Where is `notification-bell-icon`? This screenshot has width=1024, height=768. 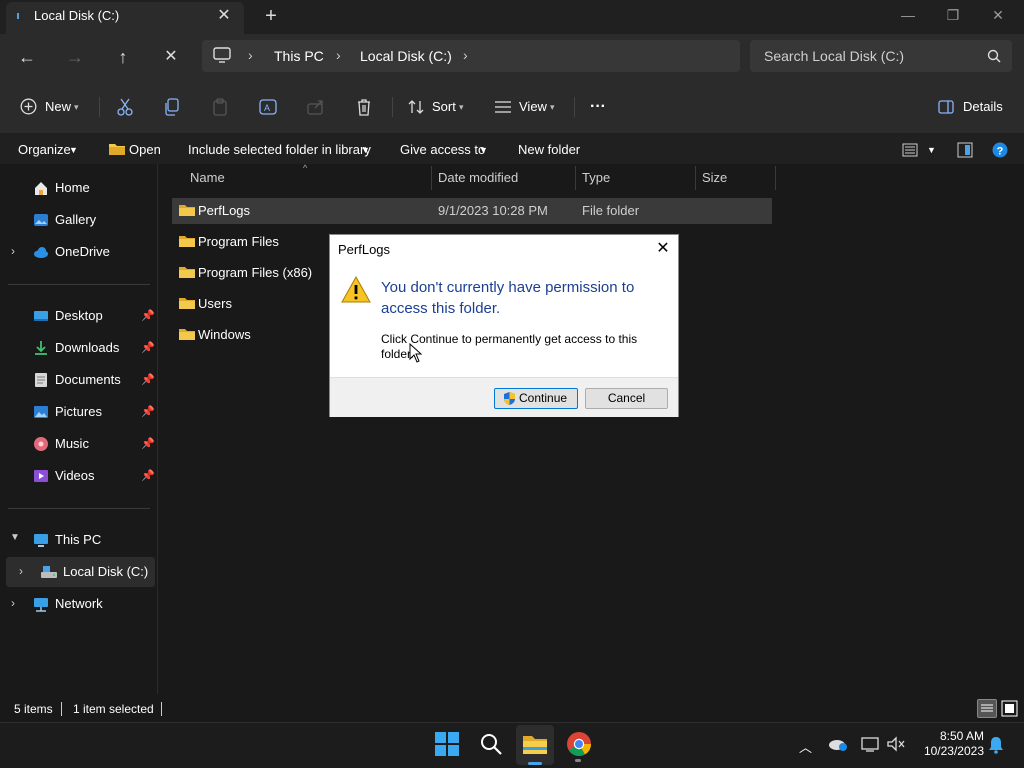
notification-bell-icon is located at coordinates (996, 745).